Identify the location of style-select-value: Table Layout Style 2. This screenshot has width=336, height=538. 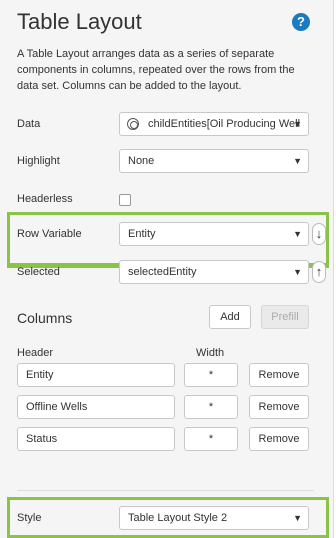
(178, 518).